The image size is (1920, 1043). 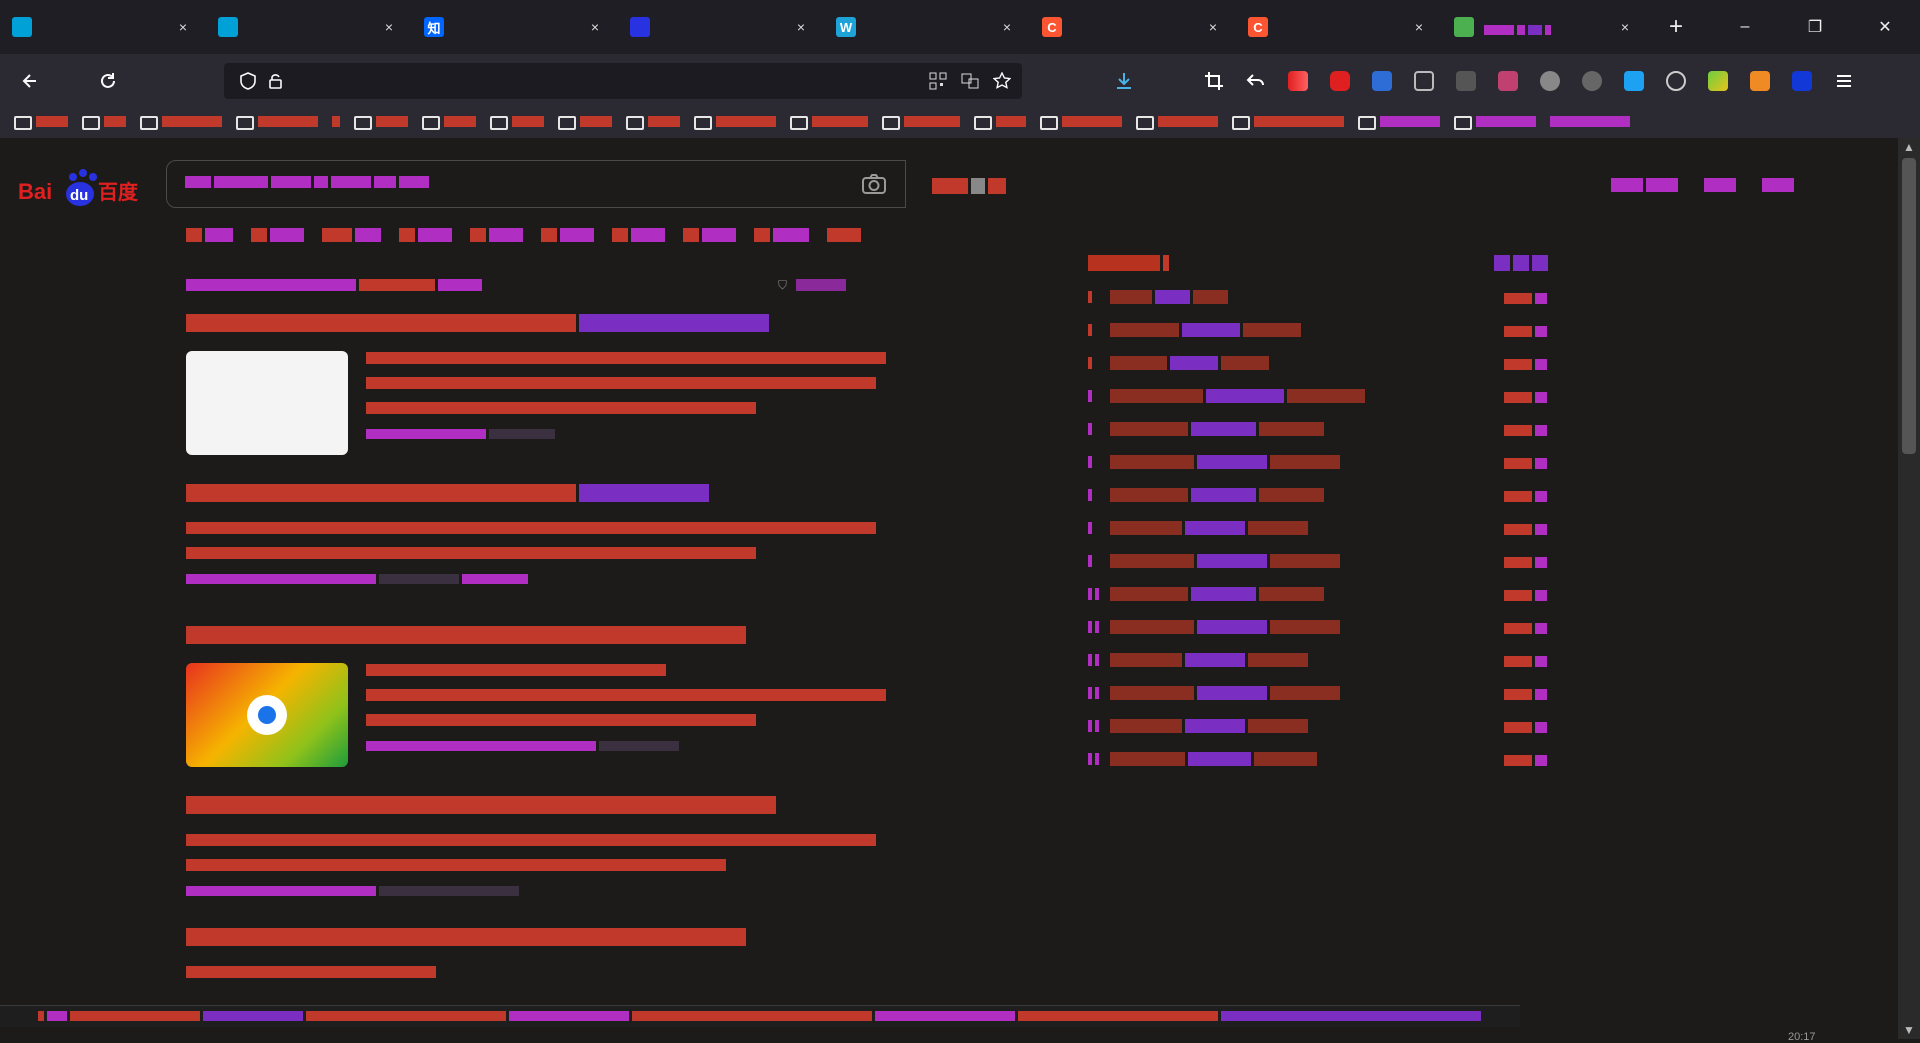 What do you see at coordinates (1424, 81) in the screenshot?
I see `reader-extension-icon` at bounding box center [1424, 81].